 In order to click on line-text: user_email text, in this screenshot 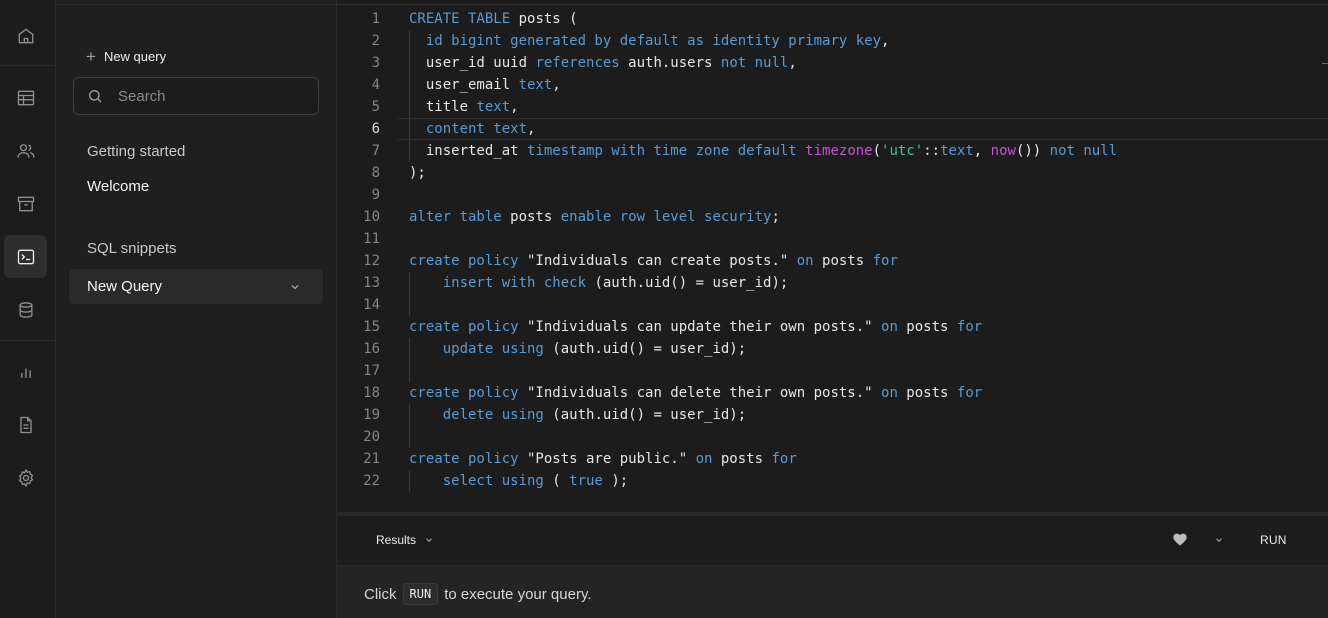, I will do `click(485, 85)`.